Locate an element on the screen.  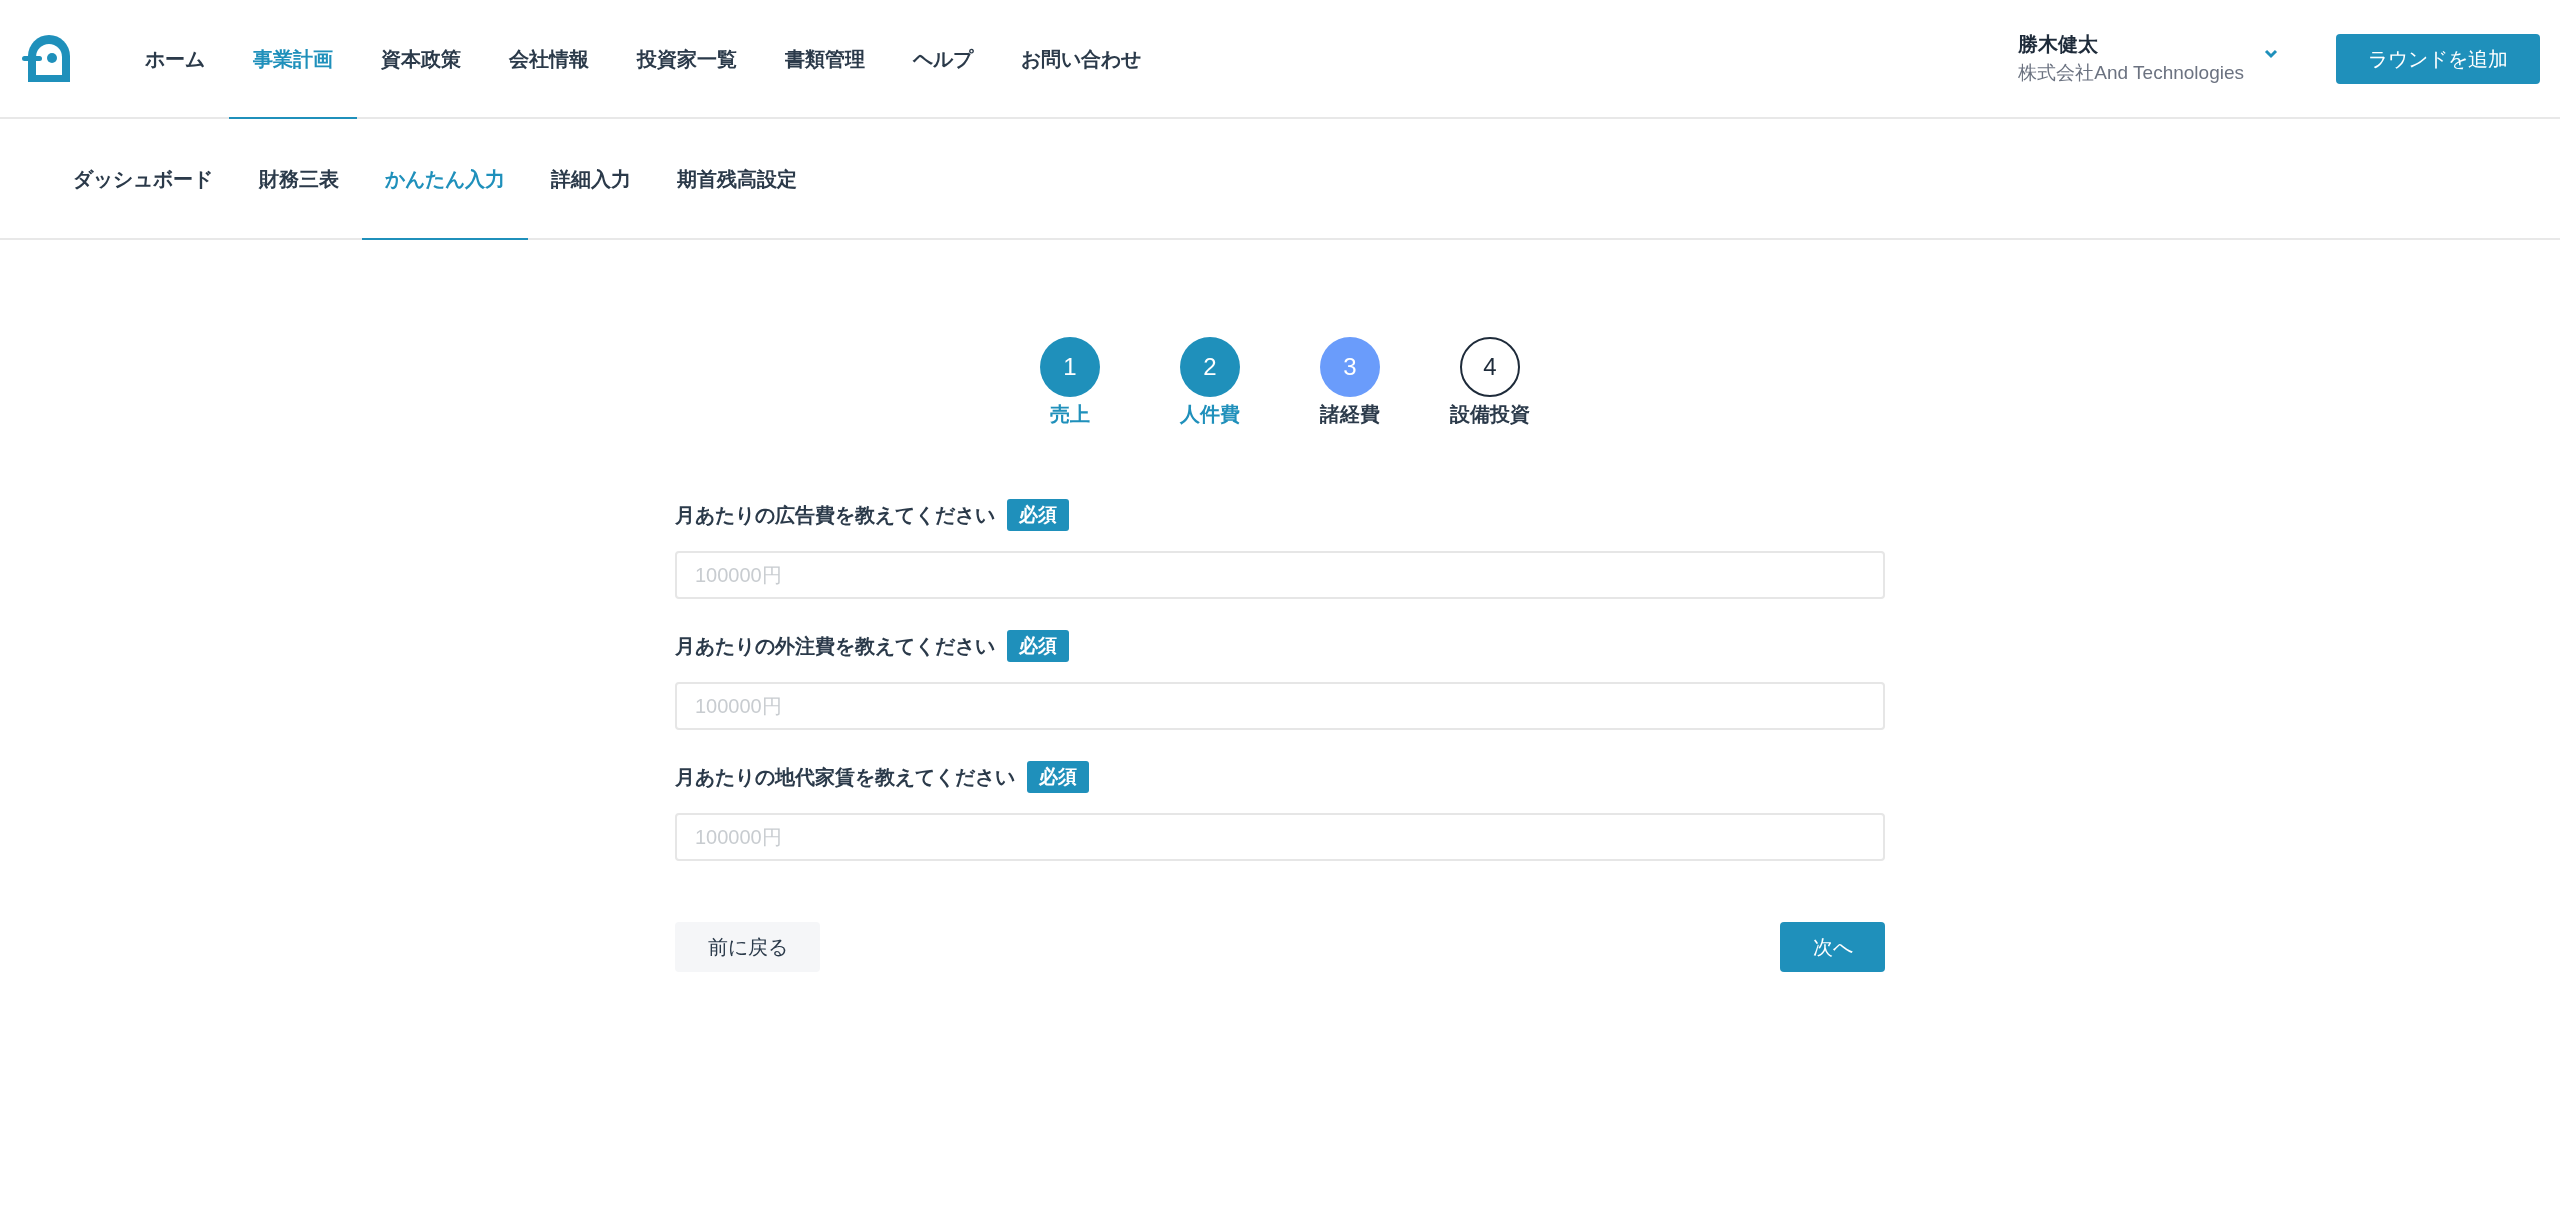
add-round-button: ラウンドを追加 is located at coordinates (2438, 58).